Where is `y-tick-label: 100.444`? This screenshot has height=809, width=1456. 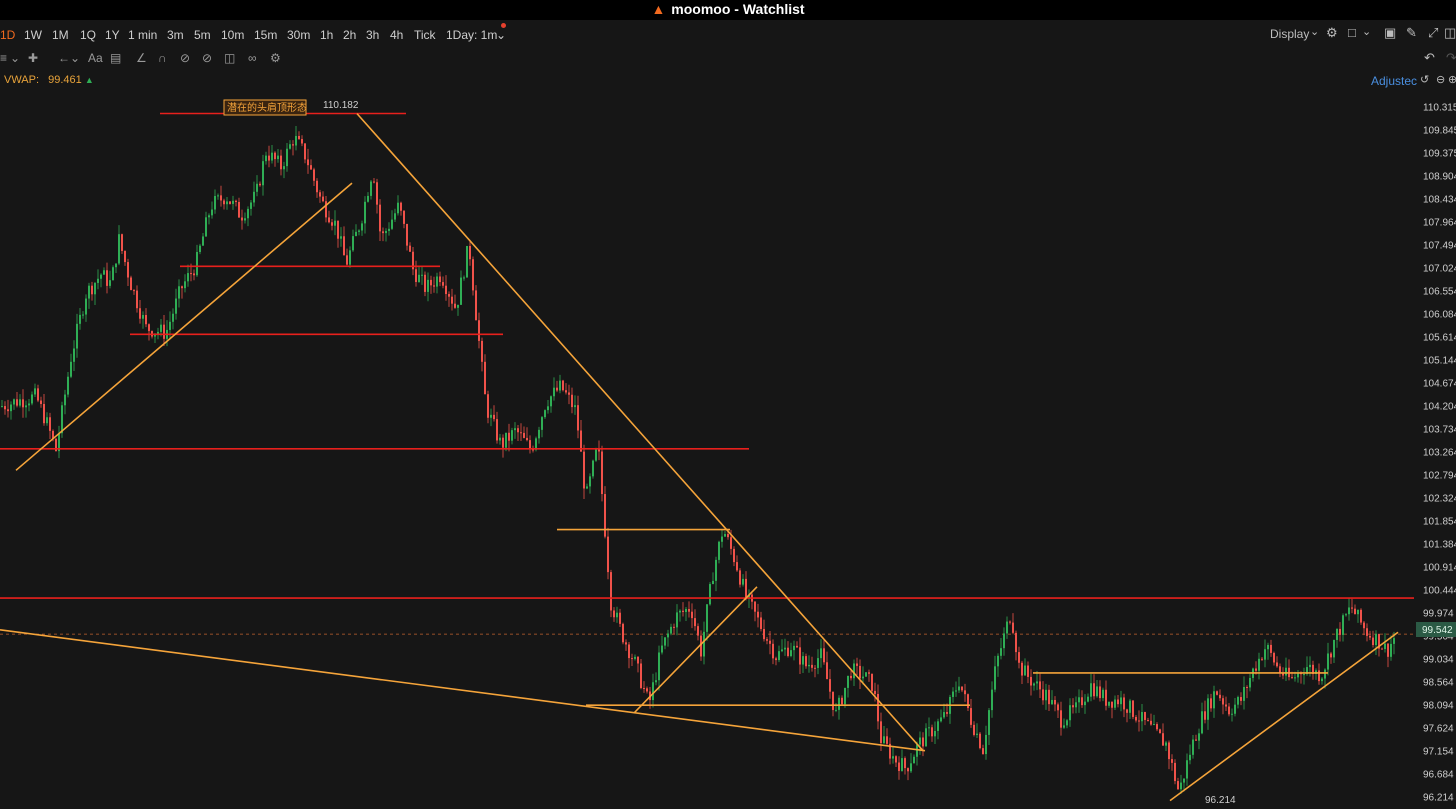 y-tick-label: 100.444 is located at coordinates (1439, 591).